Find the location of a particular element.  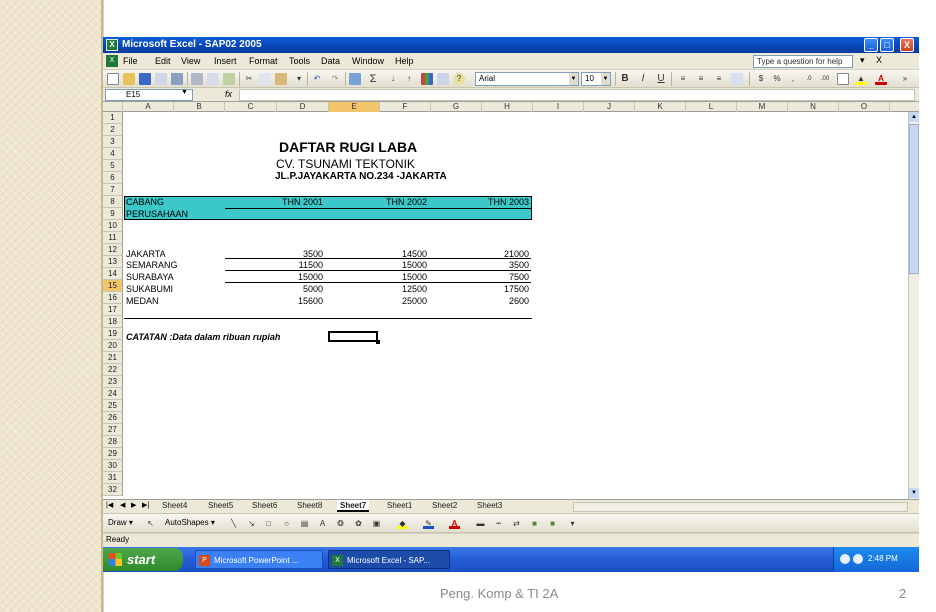

bold-button: B is located at coordinates (625, 79).